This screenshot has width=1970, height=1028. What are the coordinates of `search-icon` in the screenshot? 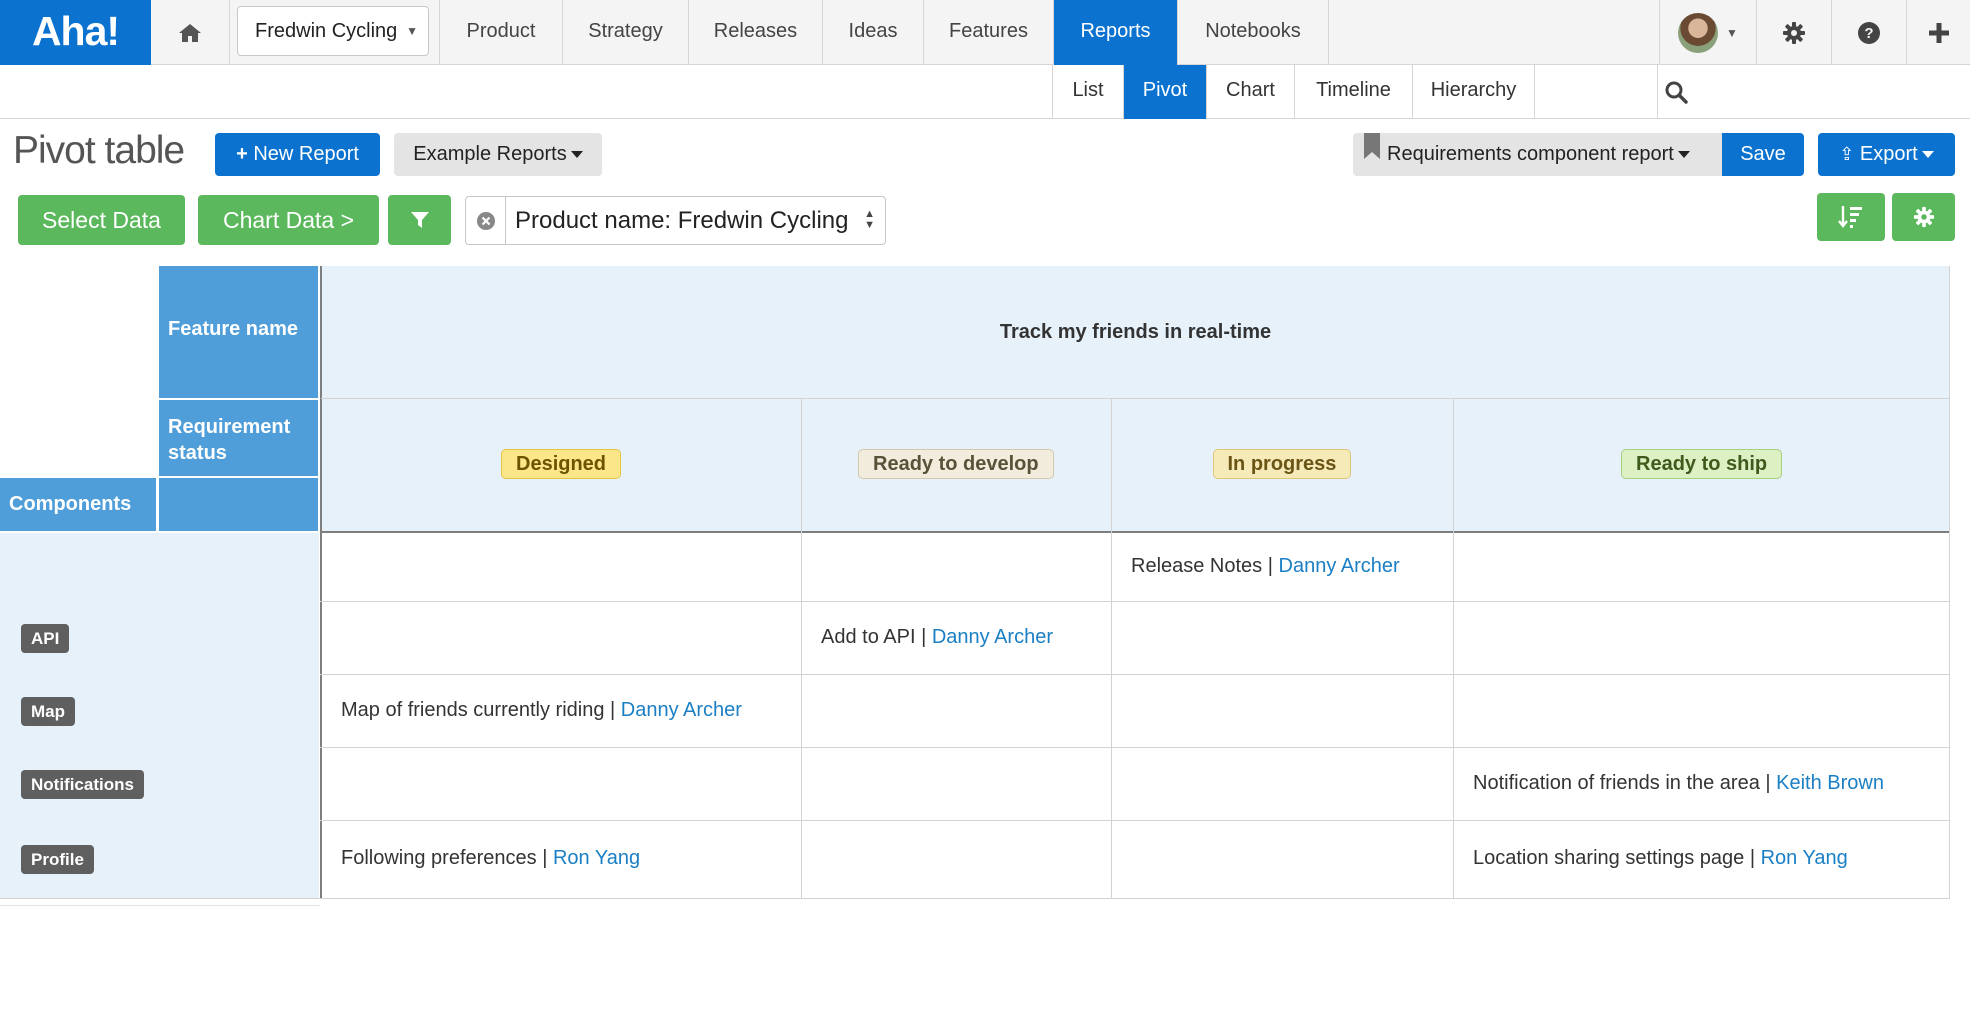 It's located at (1676, 92).